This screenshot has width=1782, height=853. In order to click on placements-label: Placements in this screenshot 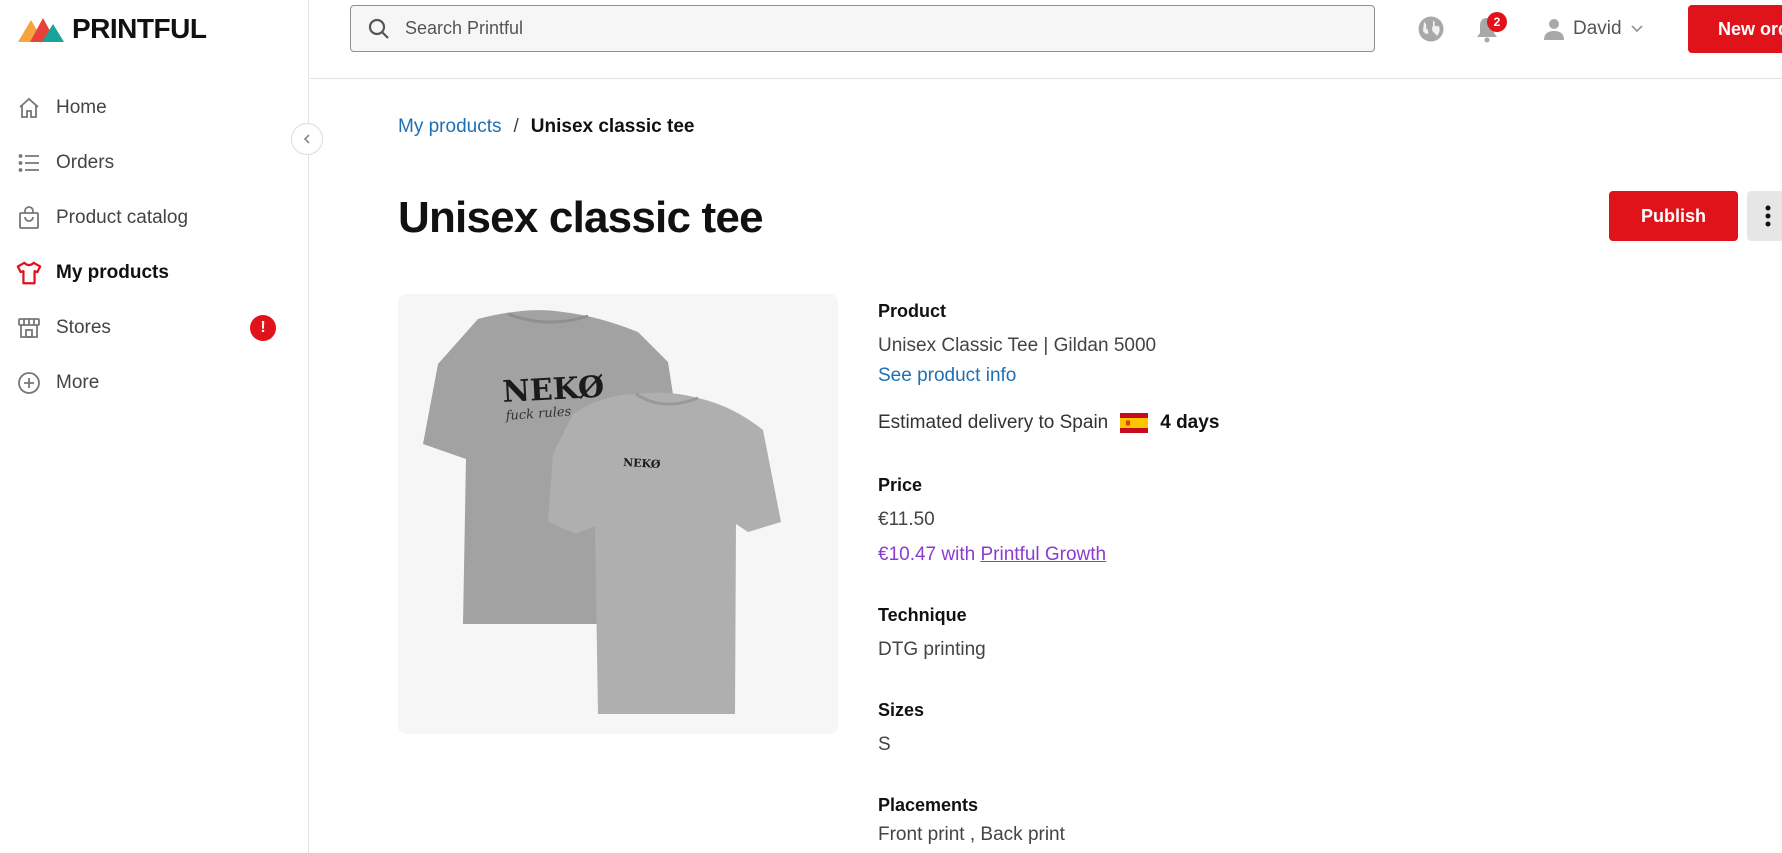, I will do `click(928, 805)`.